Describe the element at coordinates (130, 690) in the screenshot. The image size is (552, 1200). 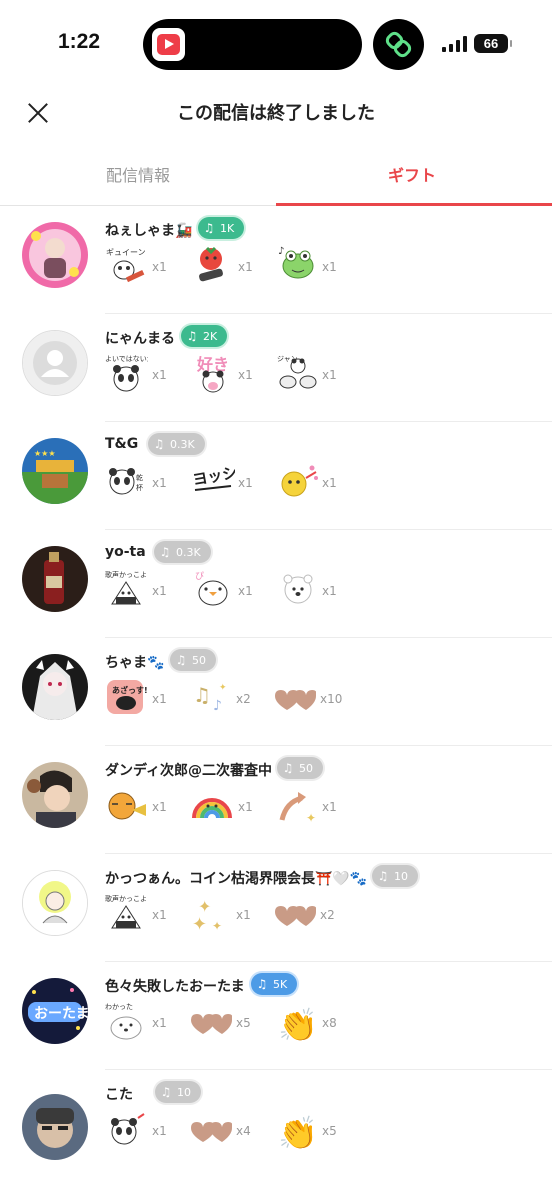
I see `svg-text: あざっす!` at that location.